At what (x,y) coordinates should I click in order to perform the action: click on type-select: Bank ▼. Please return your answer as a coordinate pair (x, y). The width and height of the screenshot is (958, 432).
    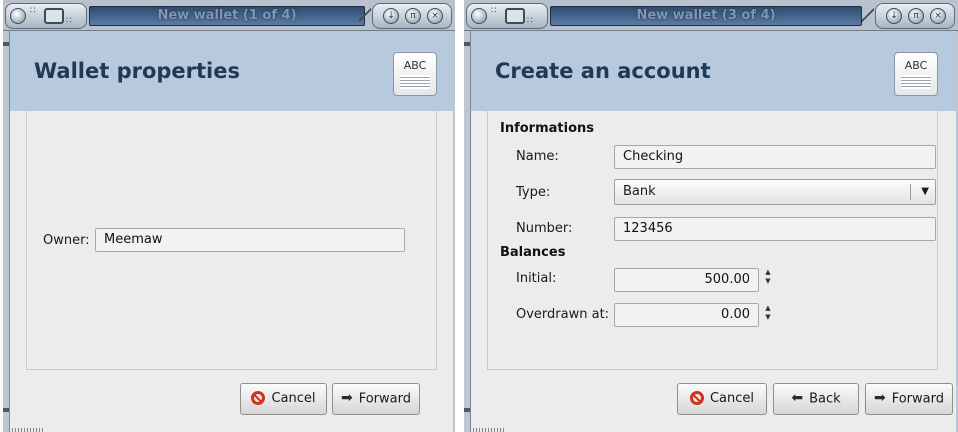
    Looking at the image, I should click on (775, 192).